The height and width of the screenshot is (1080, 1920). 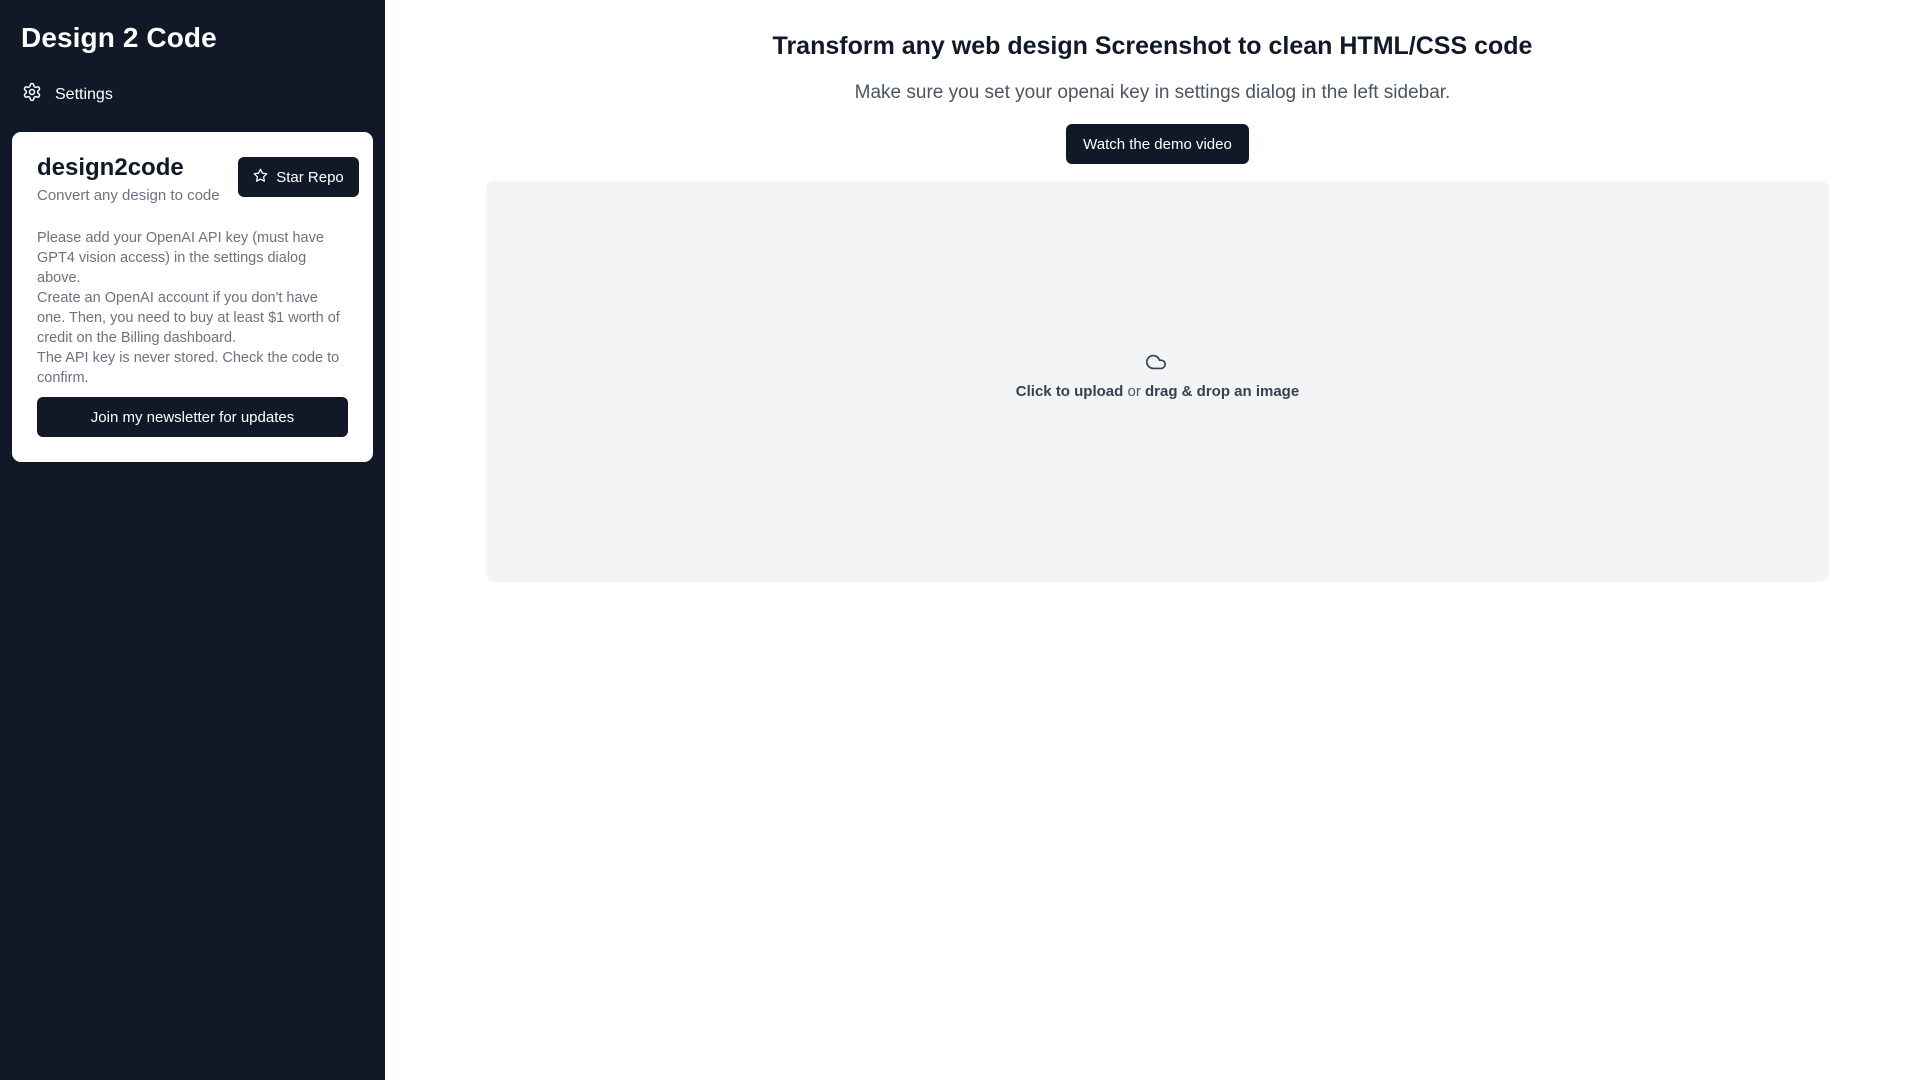 What do you see at coordinates (84, 94) in the screenshot?
I see `settings-label: Settings` at bounding box center [84, 94].